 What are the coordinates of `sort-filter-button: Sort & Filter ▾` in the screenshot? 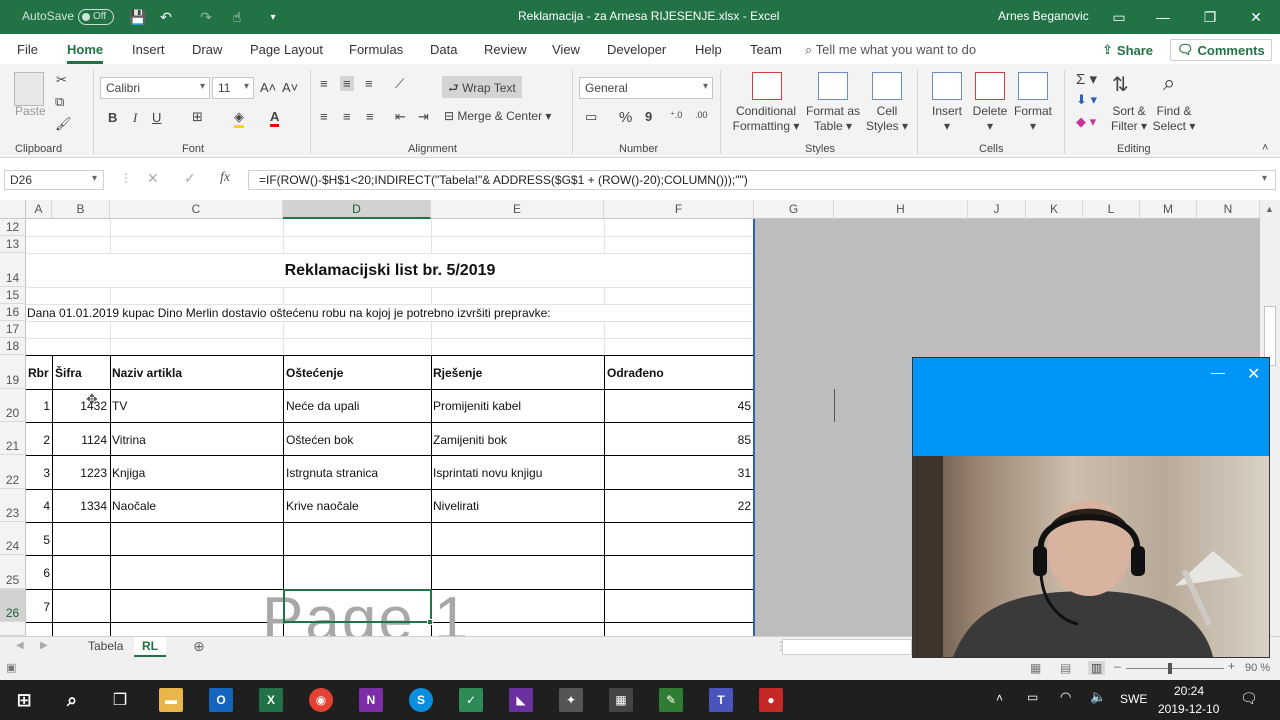 It's located at (1129, 119).